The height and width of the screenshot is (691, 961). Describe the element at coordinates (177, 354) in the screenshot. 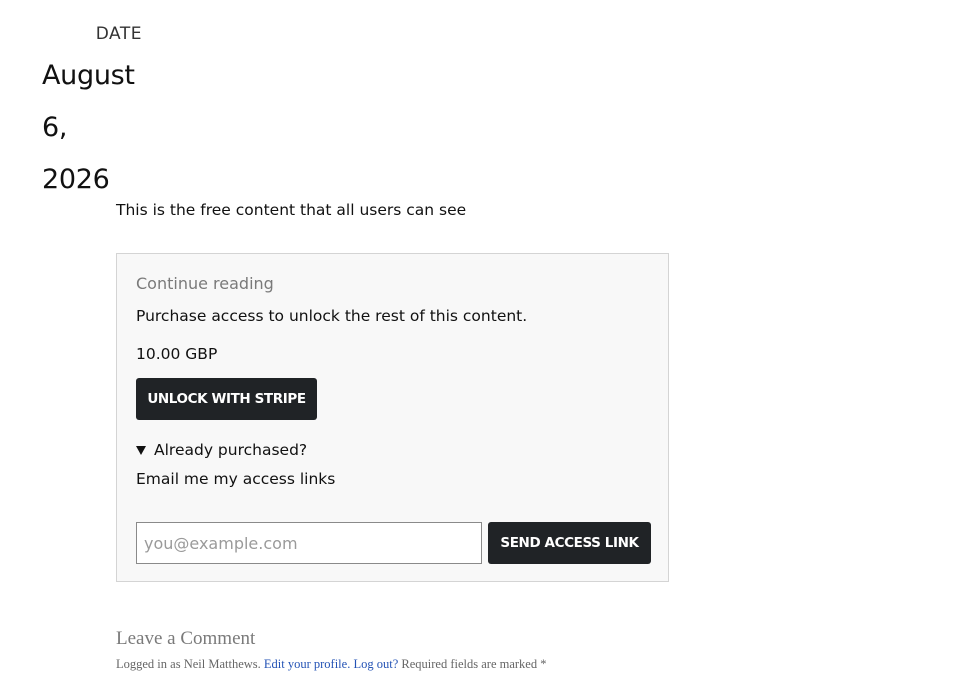

I see `paywall-price: 10.00 GBP` at that location.